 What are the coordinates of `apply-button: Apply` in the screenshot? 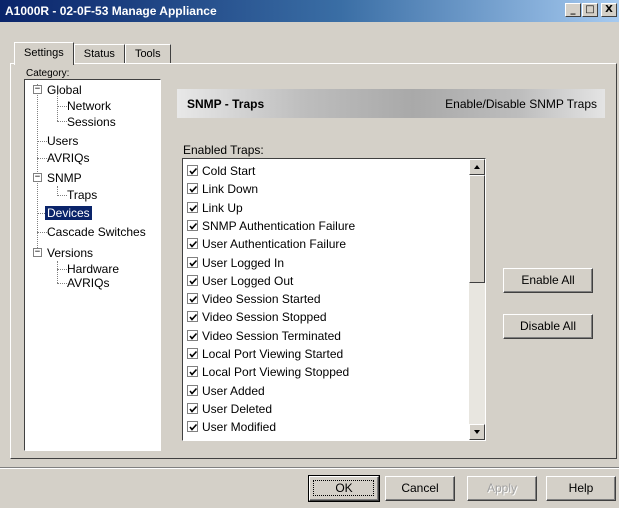 It's located at (502, 488).